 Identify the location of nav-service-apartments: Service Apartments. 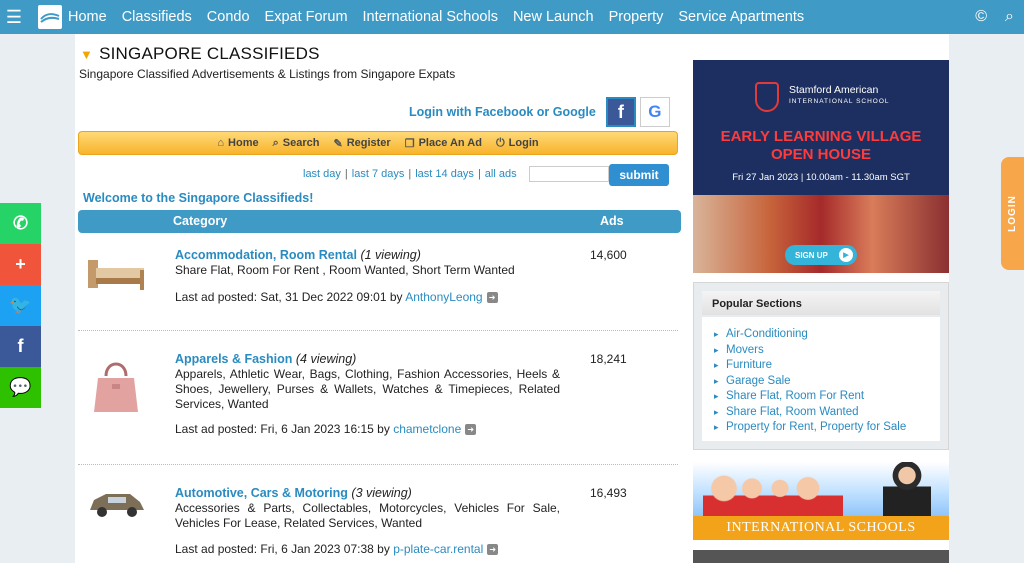
(741, 17).